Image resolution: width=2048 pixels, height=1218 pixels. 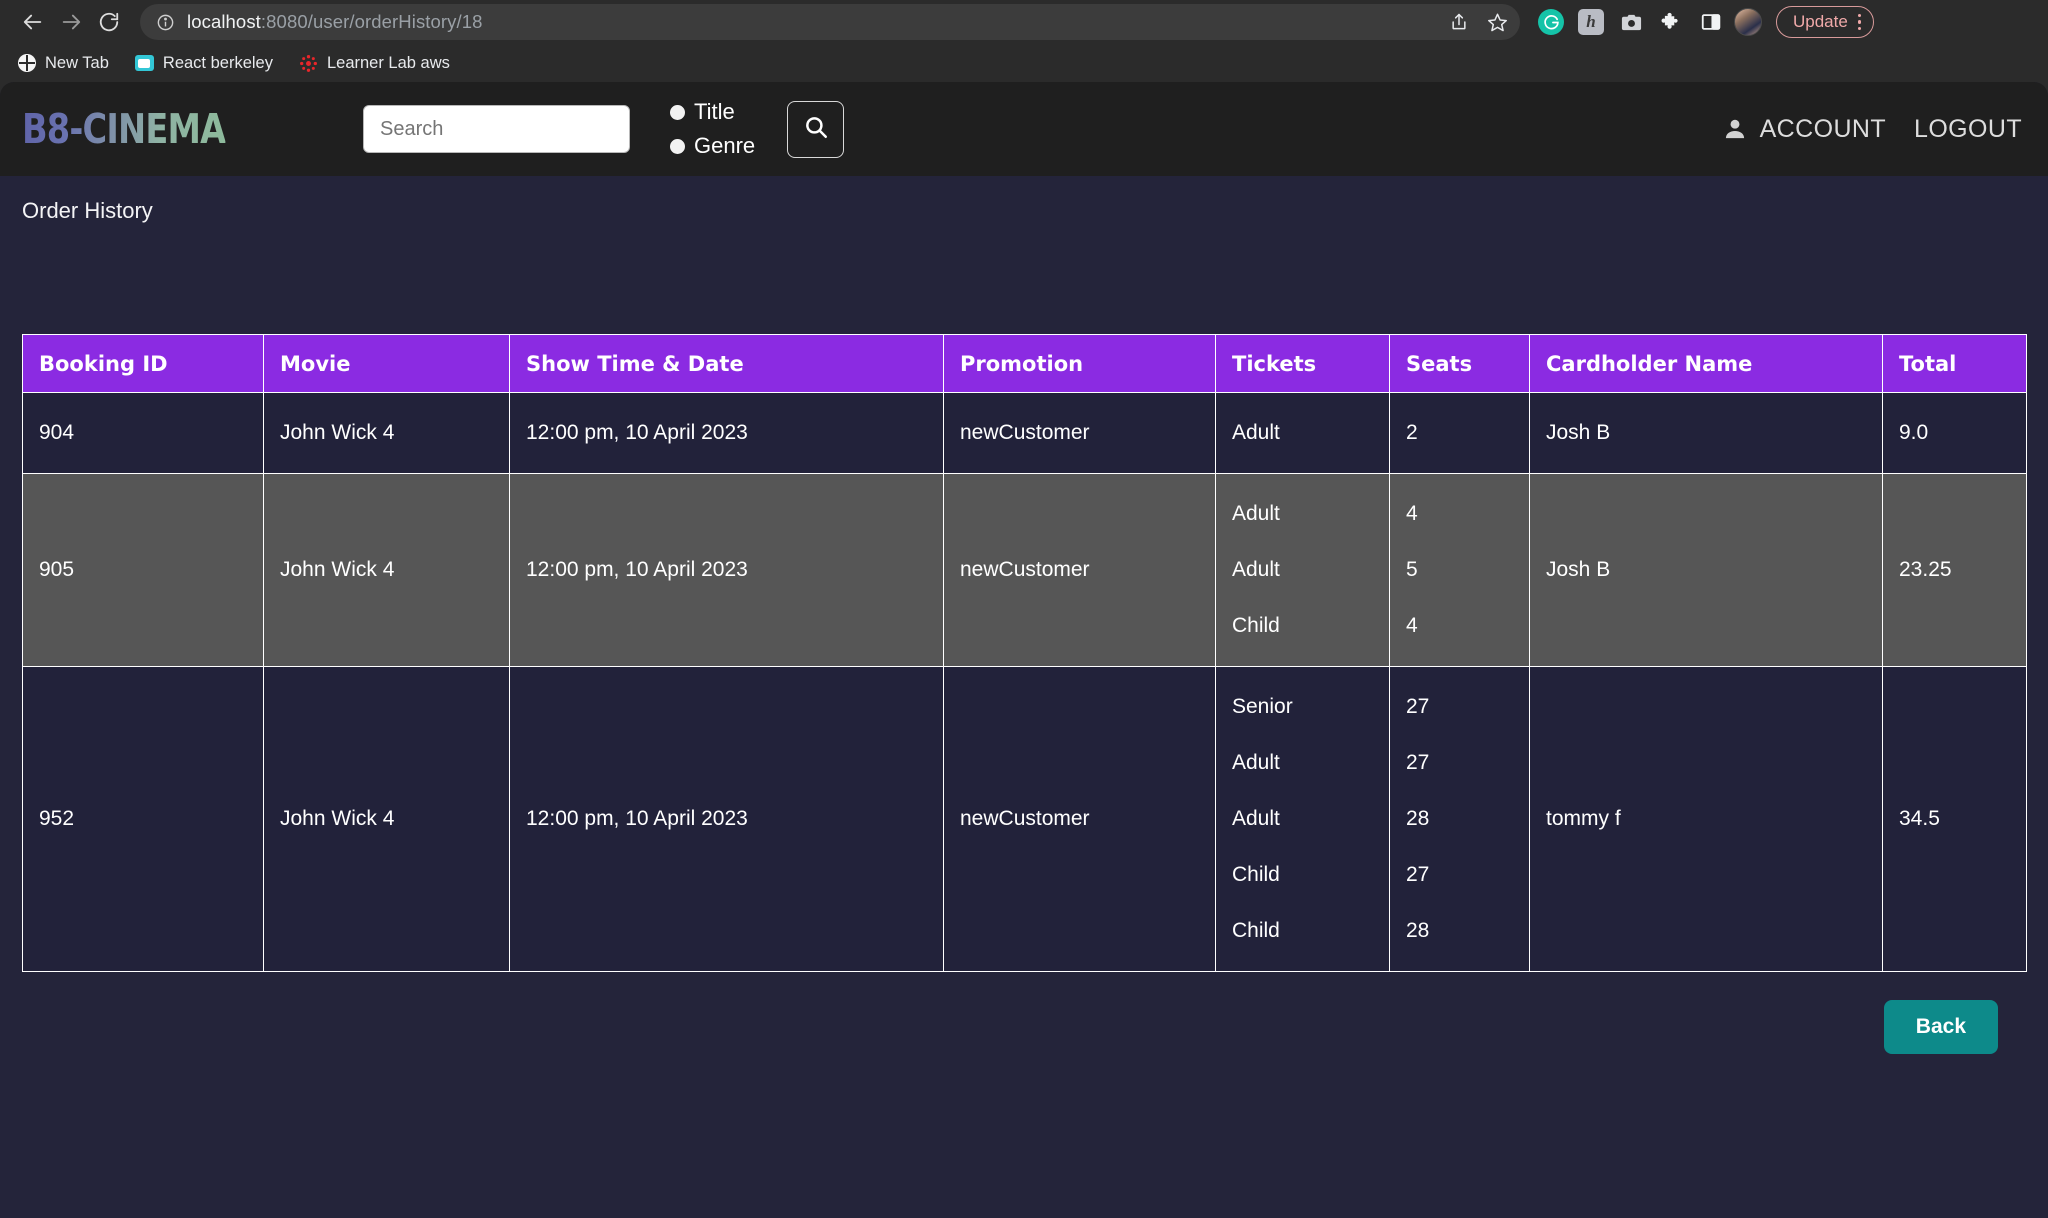 I want to click on magnifier-icon, so click(x=816, y=129).